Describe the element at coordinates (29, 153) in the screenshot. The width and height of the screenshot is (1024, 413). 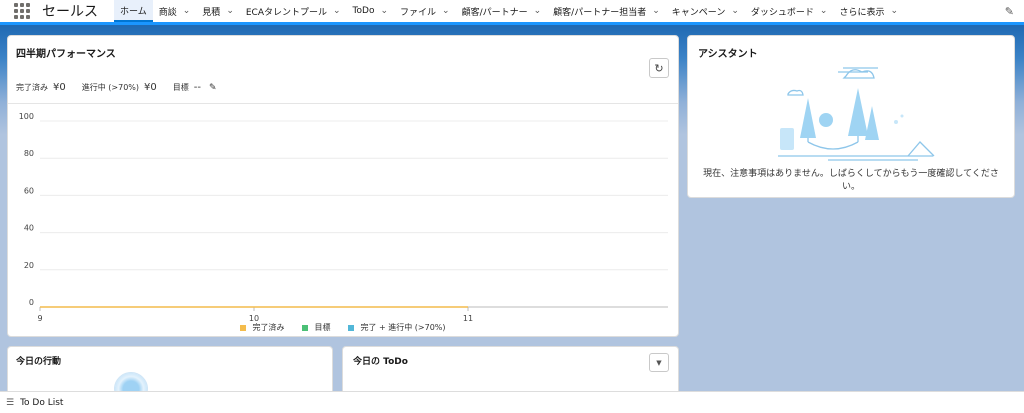
I see `y-tick-label: 80` at that location.